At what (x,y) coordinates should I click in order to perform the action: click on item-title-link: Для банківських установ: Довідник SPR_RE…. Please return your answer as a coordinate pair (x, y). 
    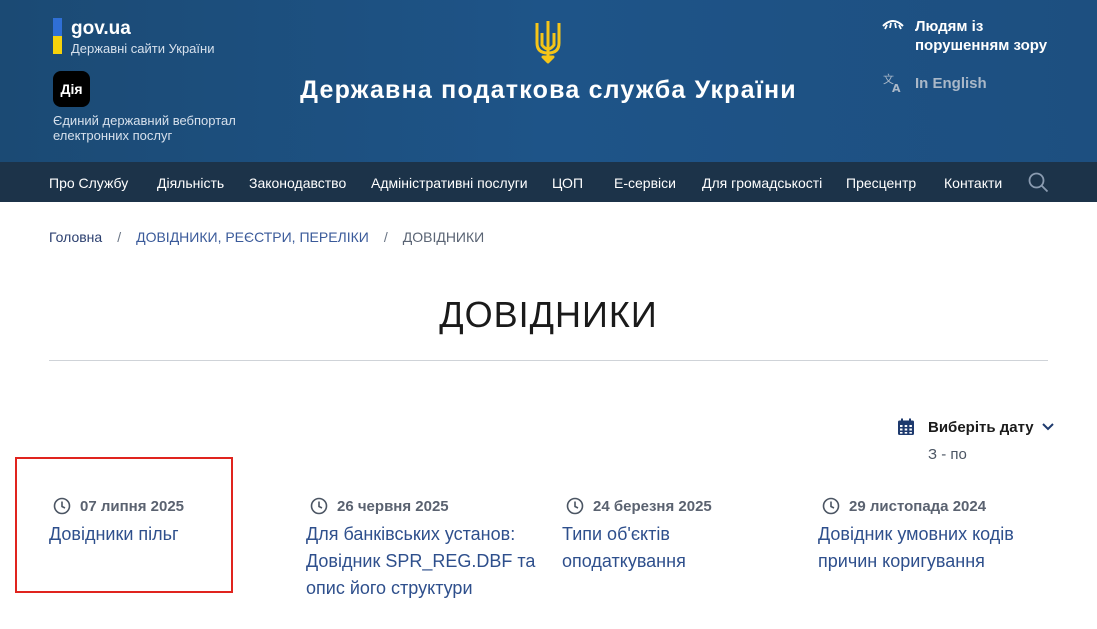
    Looking at the image, I should click on (423, 561).